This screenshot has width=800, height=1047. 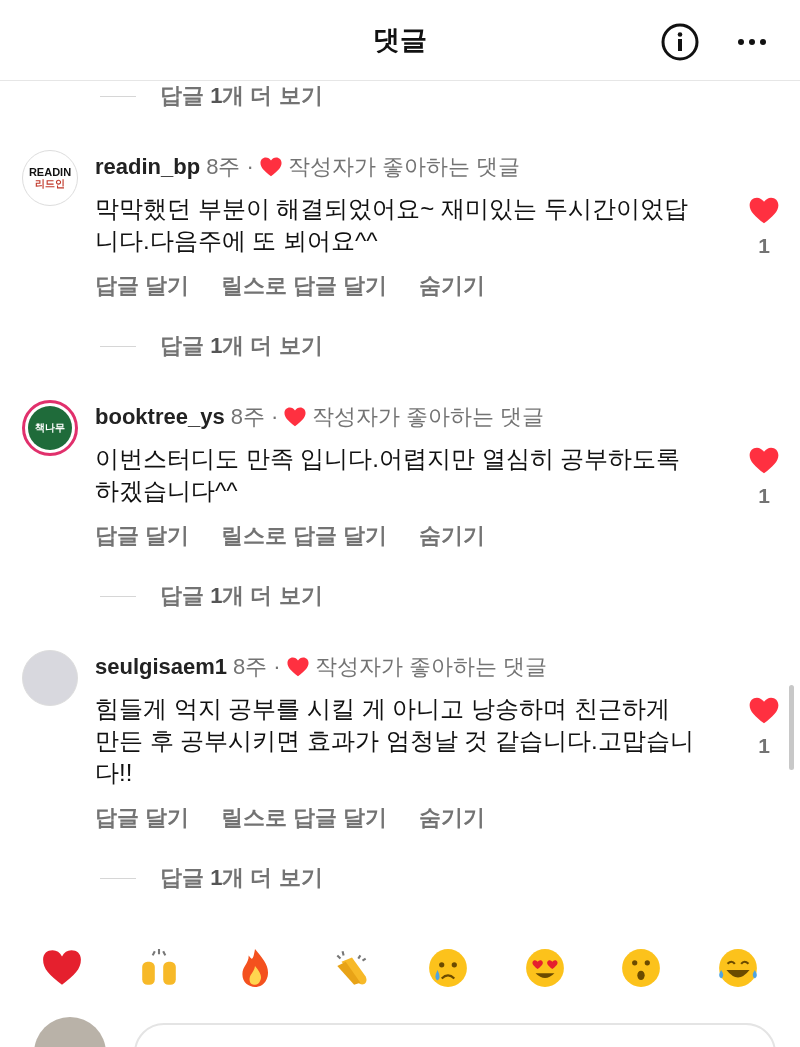 What do you see at coordinates (448, 968) in the screenshot?
I see `crying-face-icon` at bounding box center [448, 968].